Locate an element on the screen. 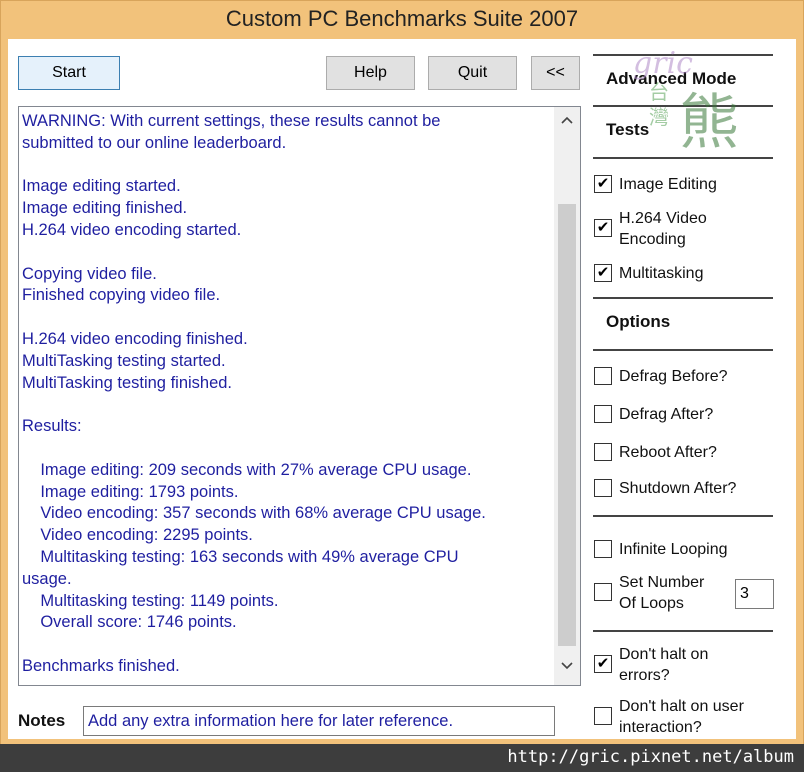 The height and width of the screenshot is (772, 804). checkbox-label: Image Editing is located at coordinates (668, 184).